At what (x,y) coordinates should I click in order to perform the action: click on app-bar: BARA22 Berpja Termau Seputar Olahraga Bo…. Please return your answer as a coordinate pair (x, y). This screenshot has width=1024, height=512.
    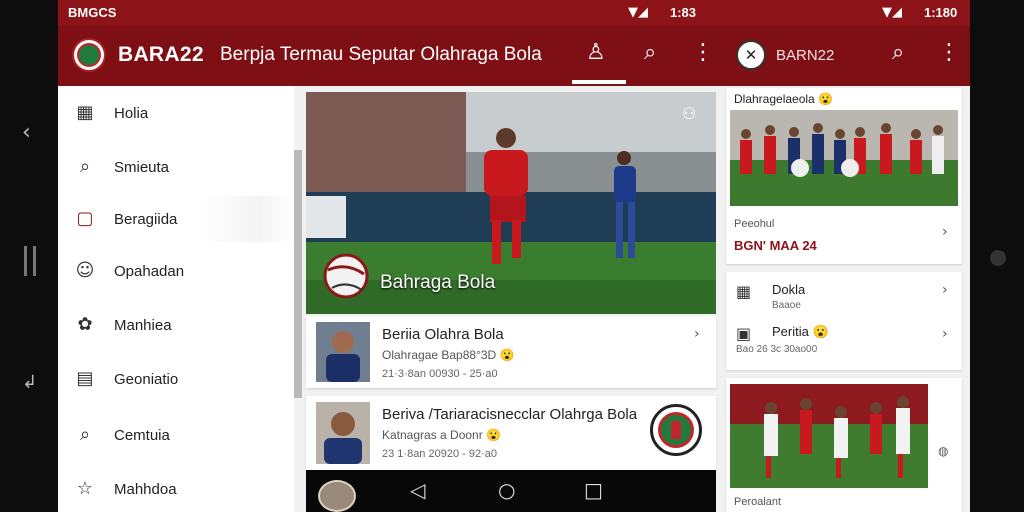
    Looking at the image, I should click on (514, 56).